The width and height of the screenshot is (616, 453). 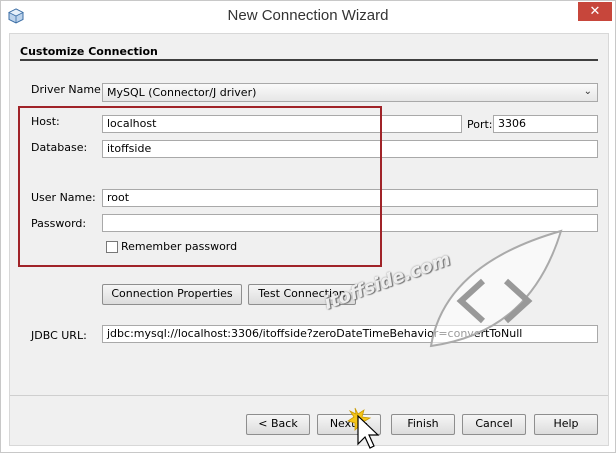 What do you see at coordinates (545, 124) in the screenshot?
I see `port-field: 3306` at bounding box center [545, 124].